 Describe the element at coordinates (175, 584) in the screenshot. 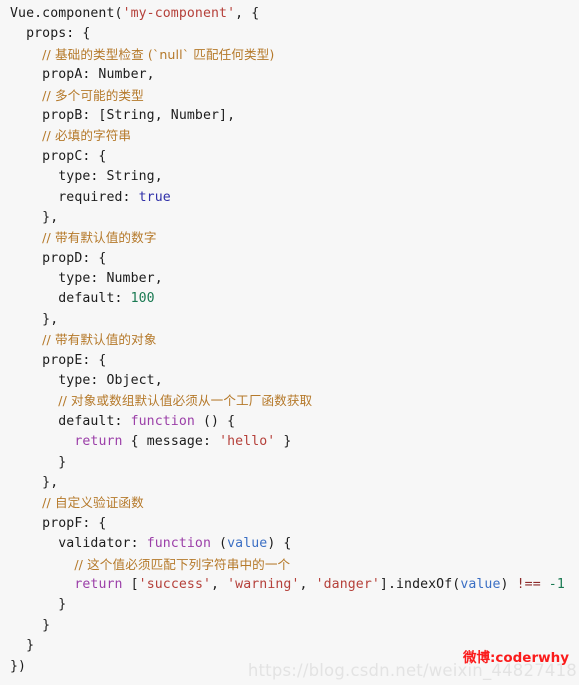

I see `code-token-string: 'success'` at that location.